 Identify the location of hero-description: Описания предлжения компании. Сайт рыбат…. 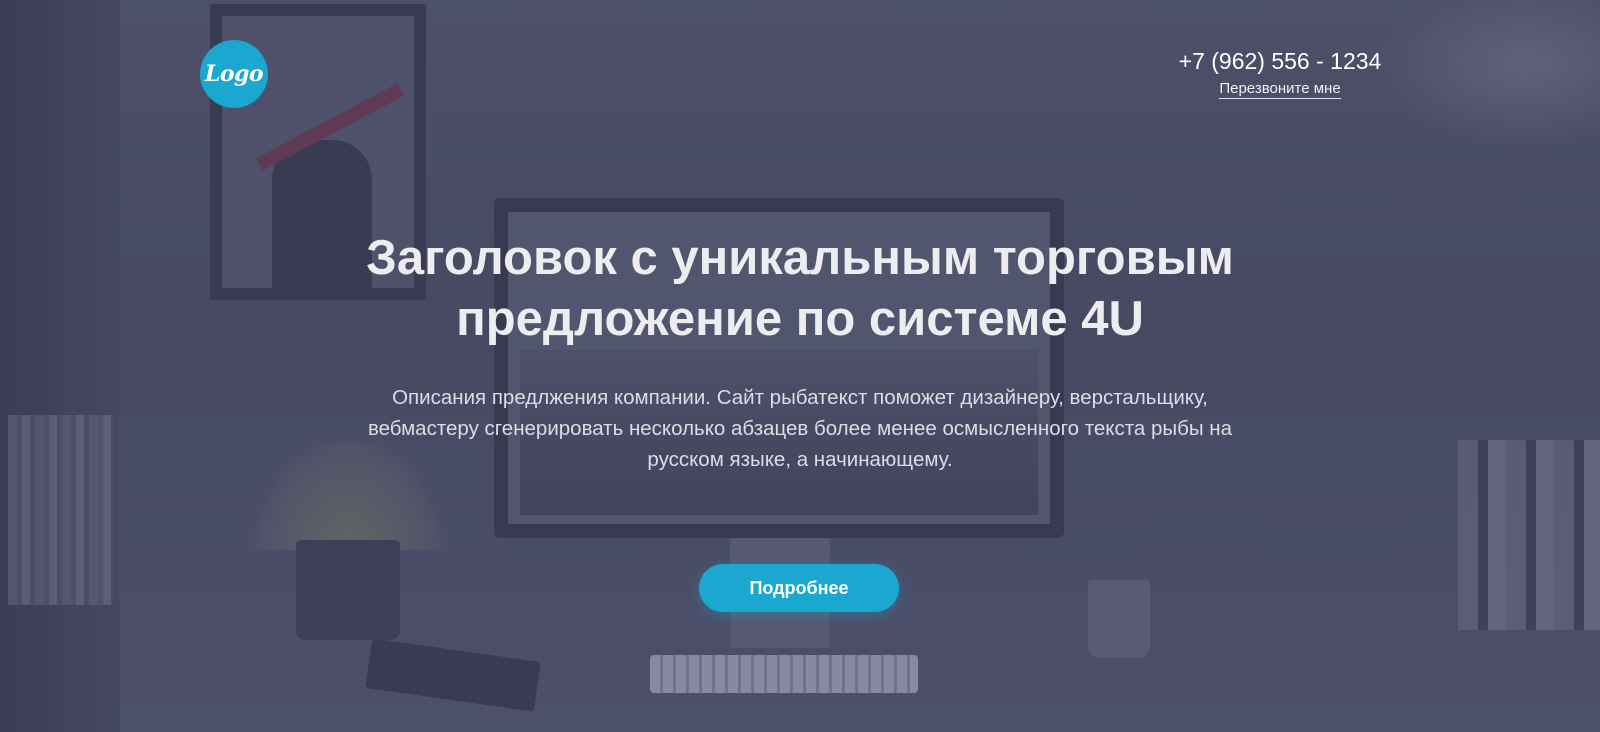
(800, 428).